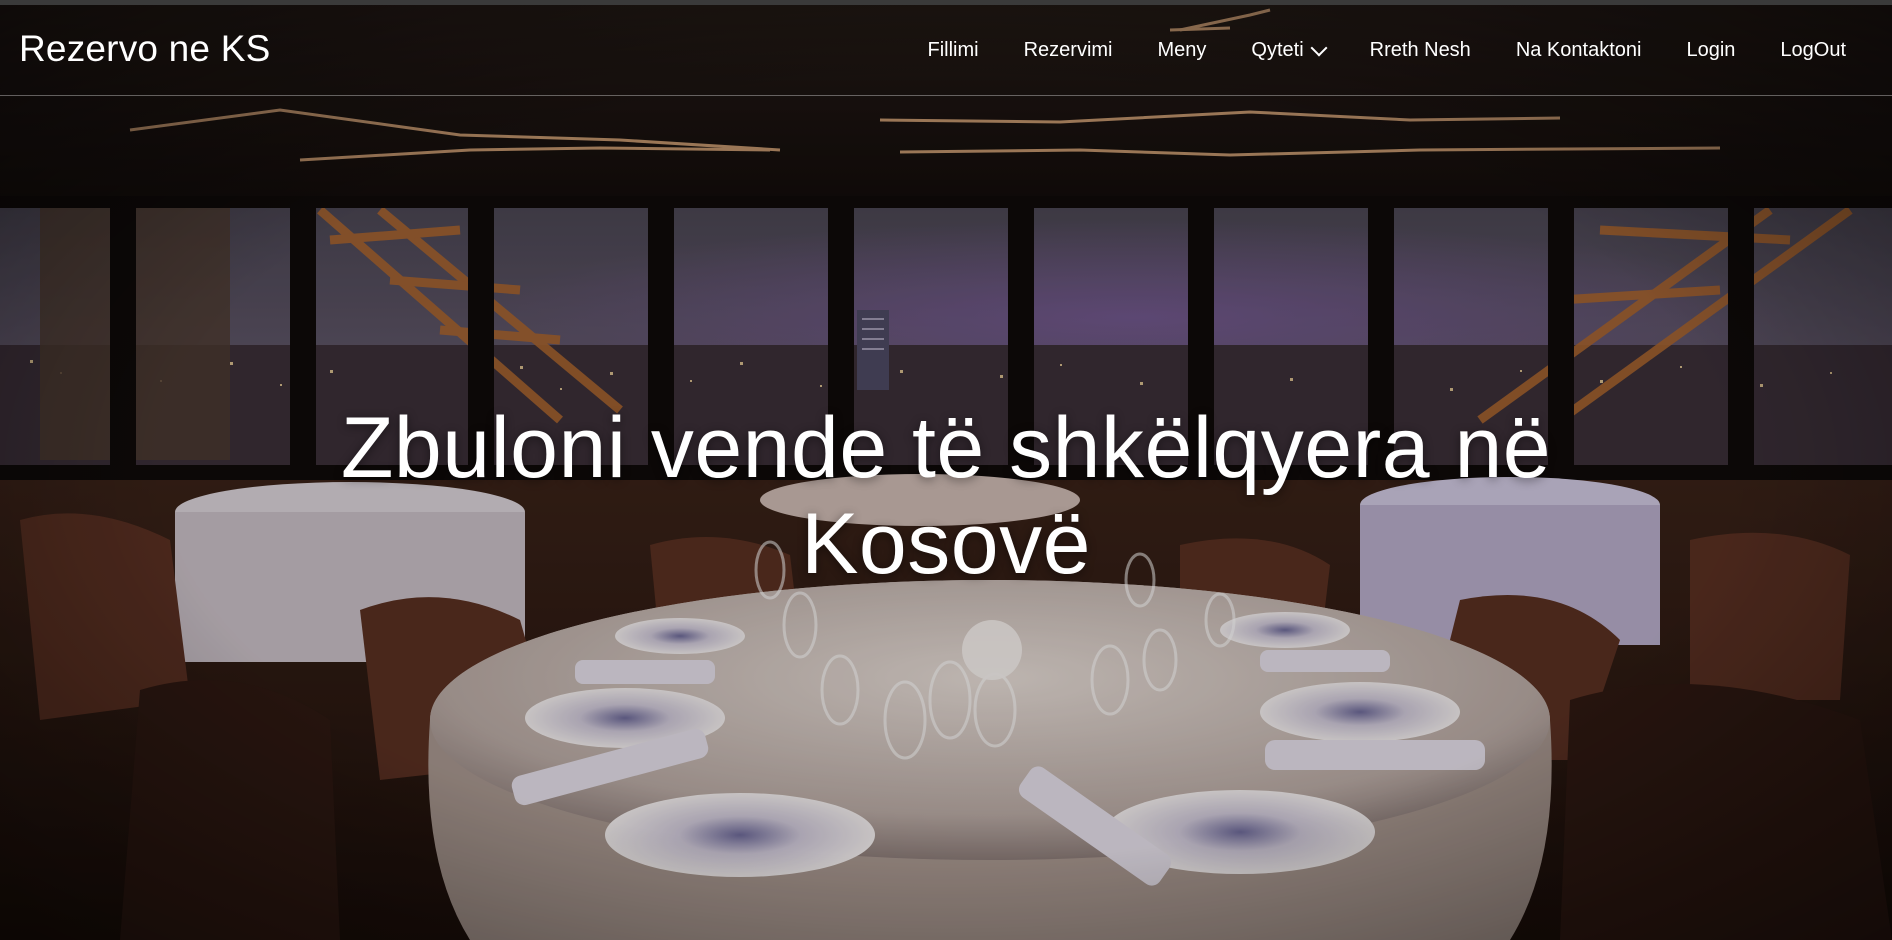 Image resolution: width=1892 pixels, height=940 pixels. I want to click on nav-item-label: Na Kontaktoni, so click(1578, 50).